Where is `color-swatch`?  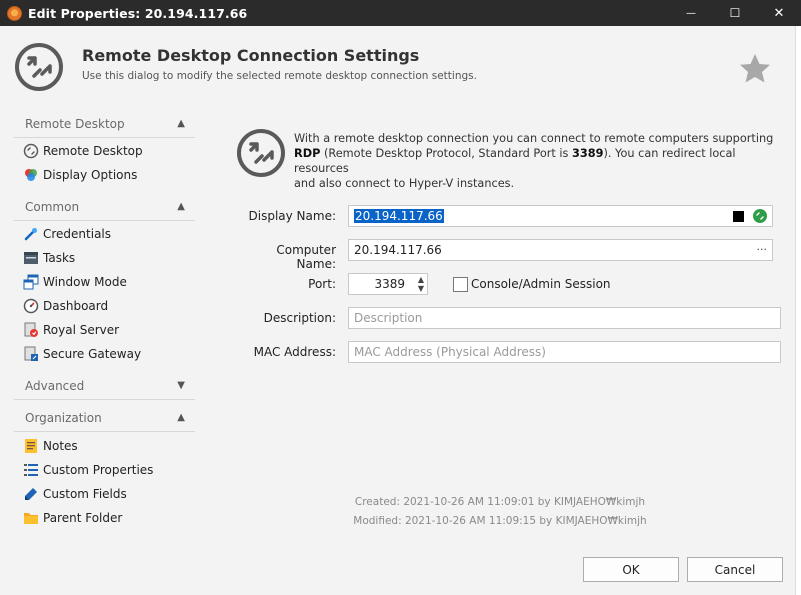
color-swatch is located at coordinates (738, 216).